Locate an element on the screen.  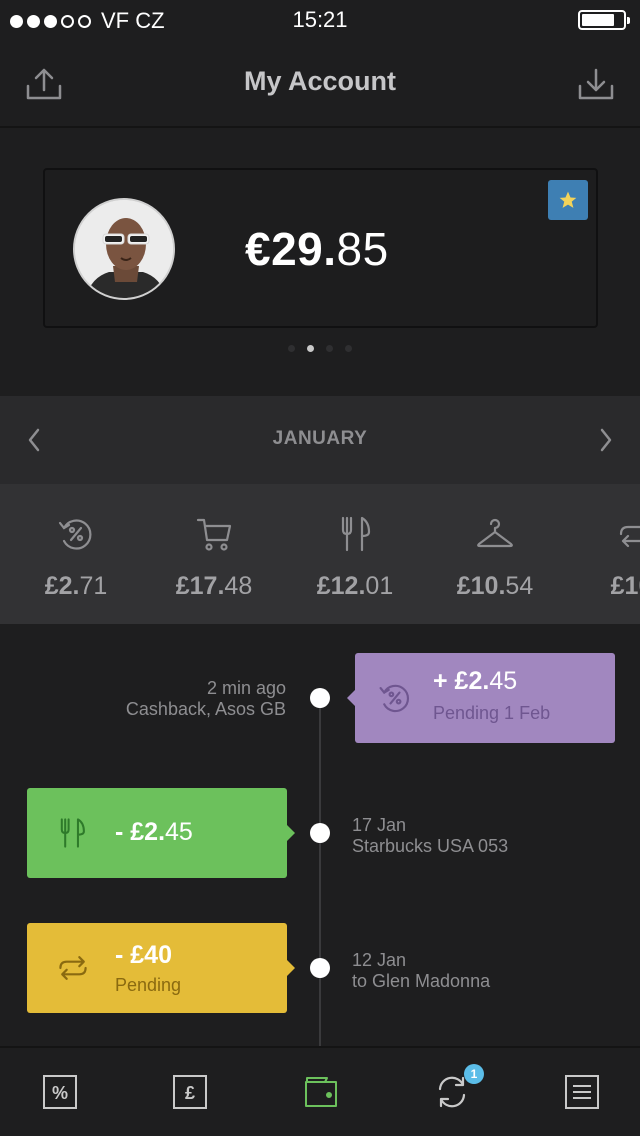
month-selector: JANUARY is located at coordinates (320, 440).